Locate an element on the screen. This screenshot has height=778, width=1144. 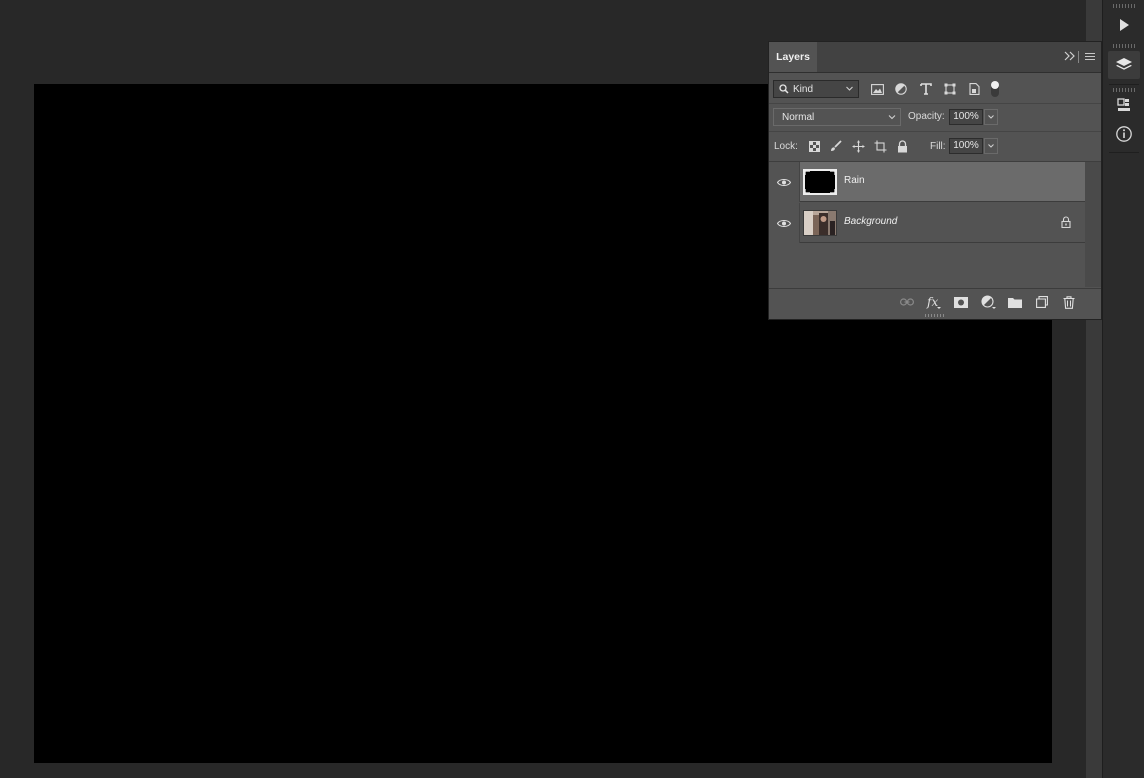
shape-filter-icon is located at coordinates (950, 89).